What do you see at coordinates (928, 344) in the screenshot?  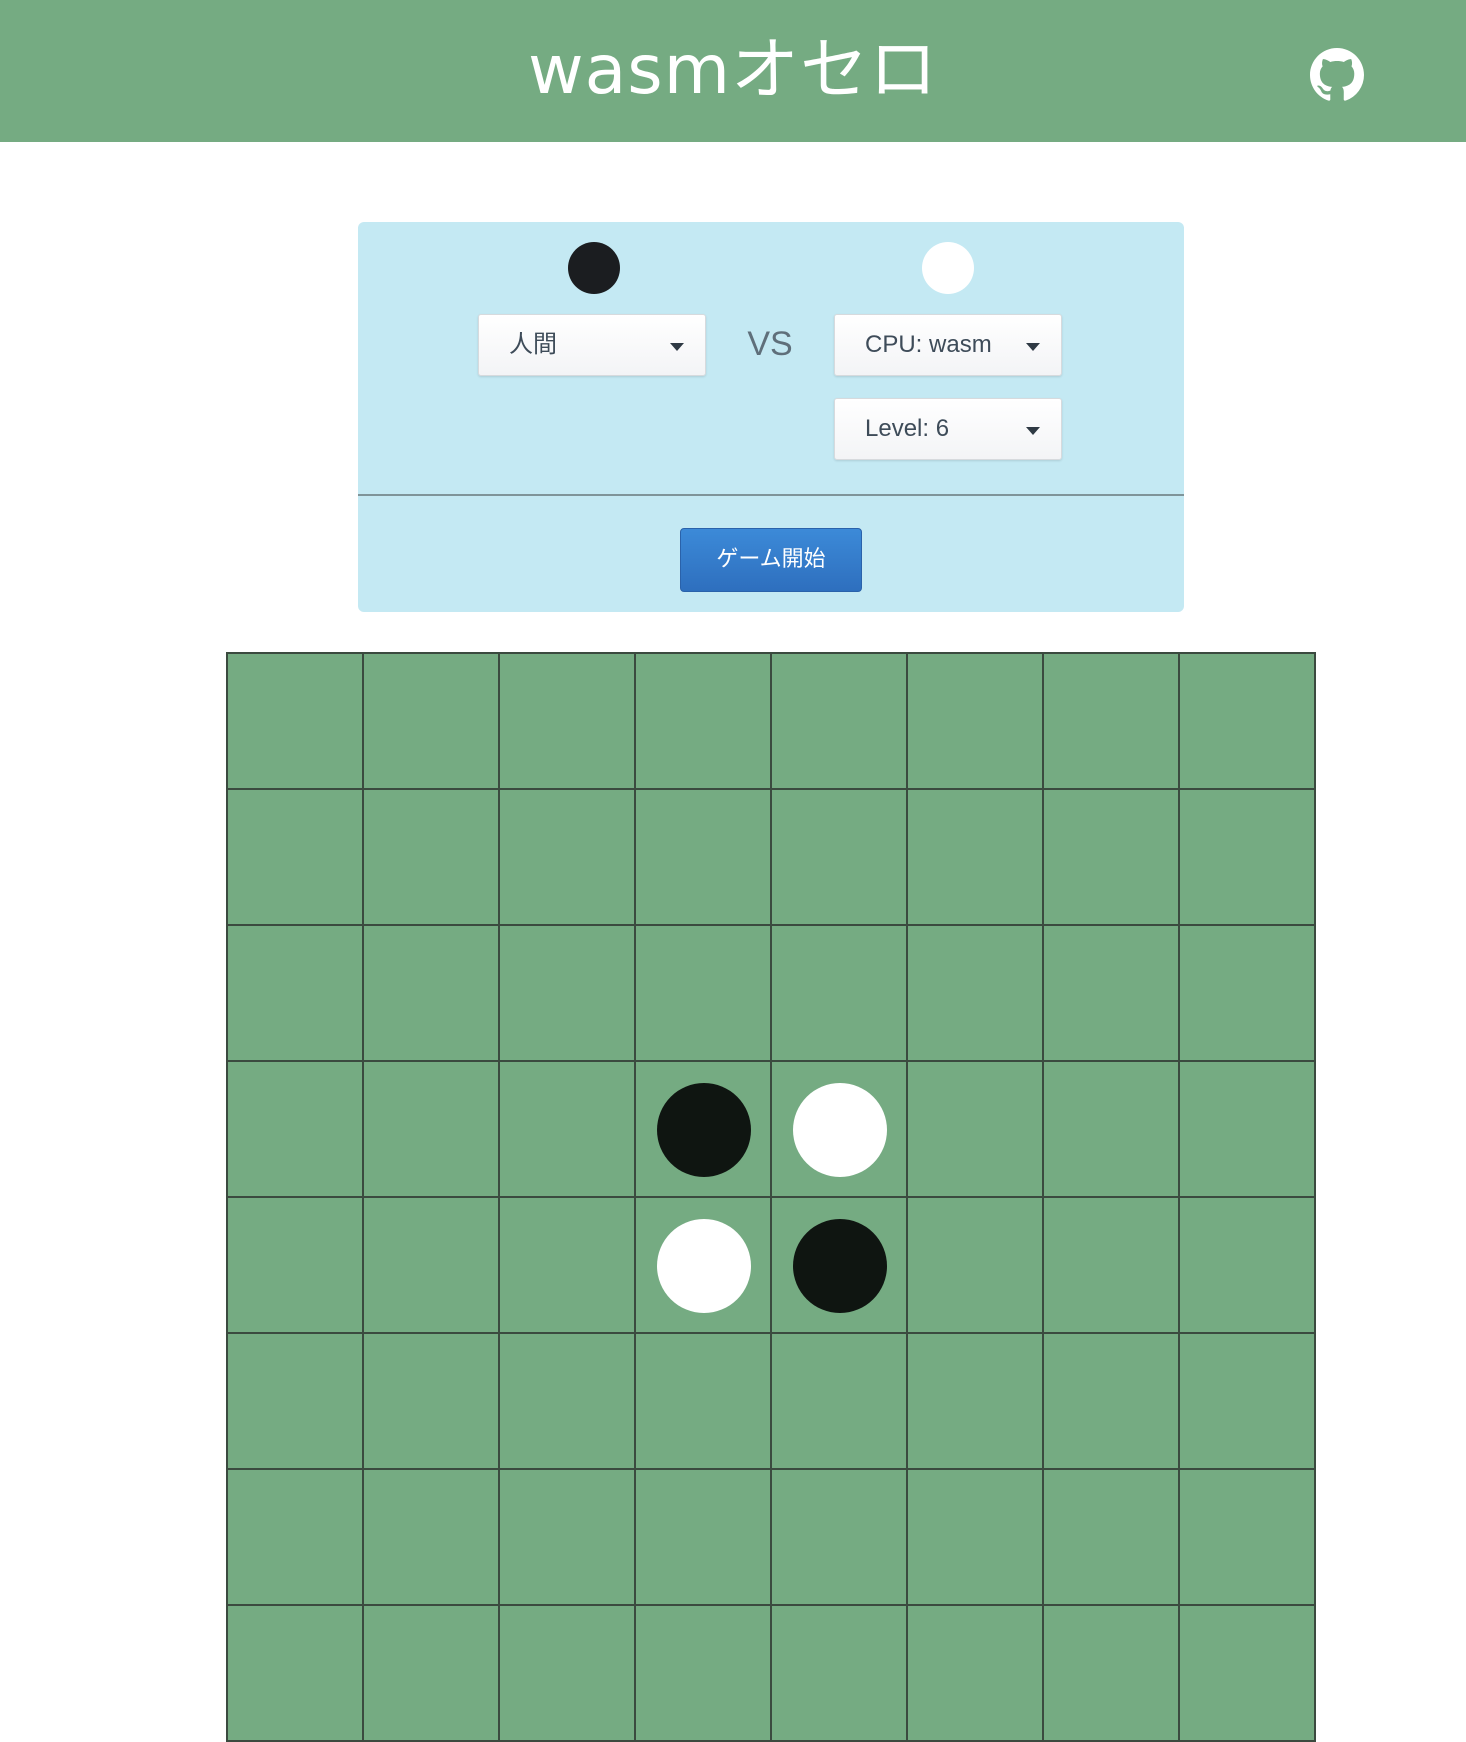 I see `white-player-select-value: CPU: wasm` at bounding box center [928, 344].